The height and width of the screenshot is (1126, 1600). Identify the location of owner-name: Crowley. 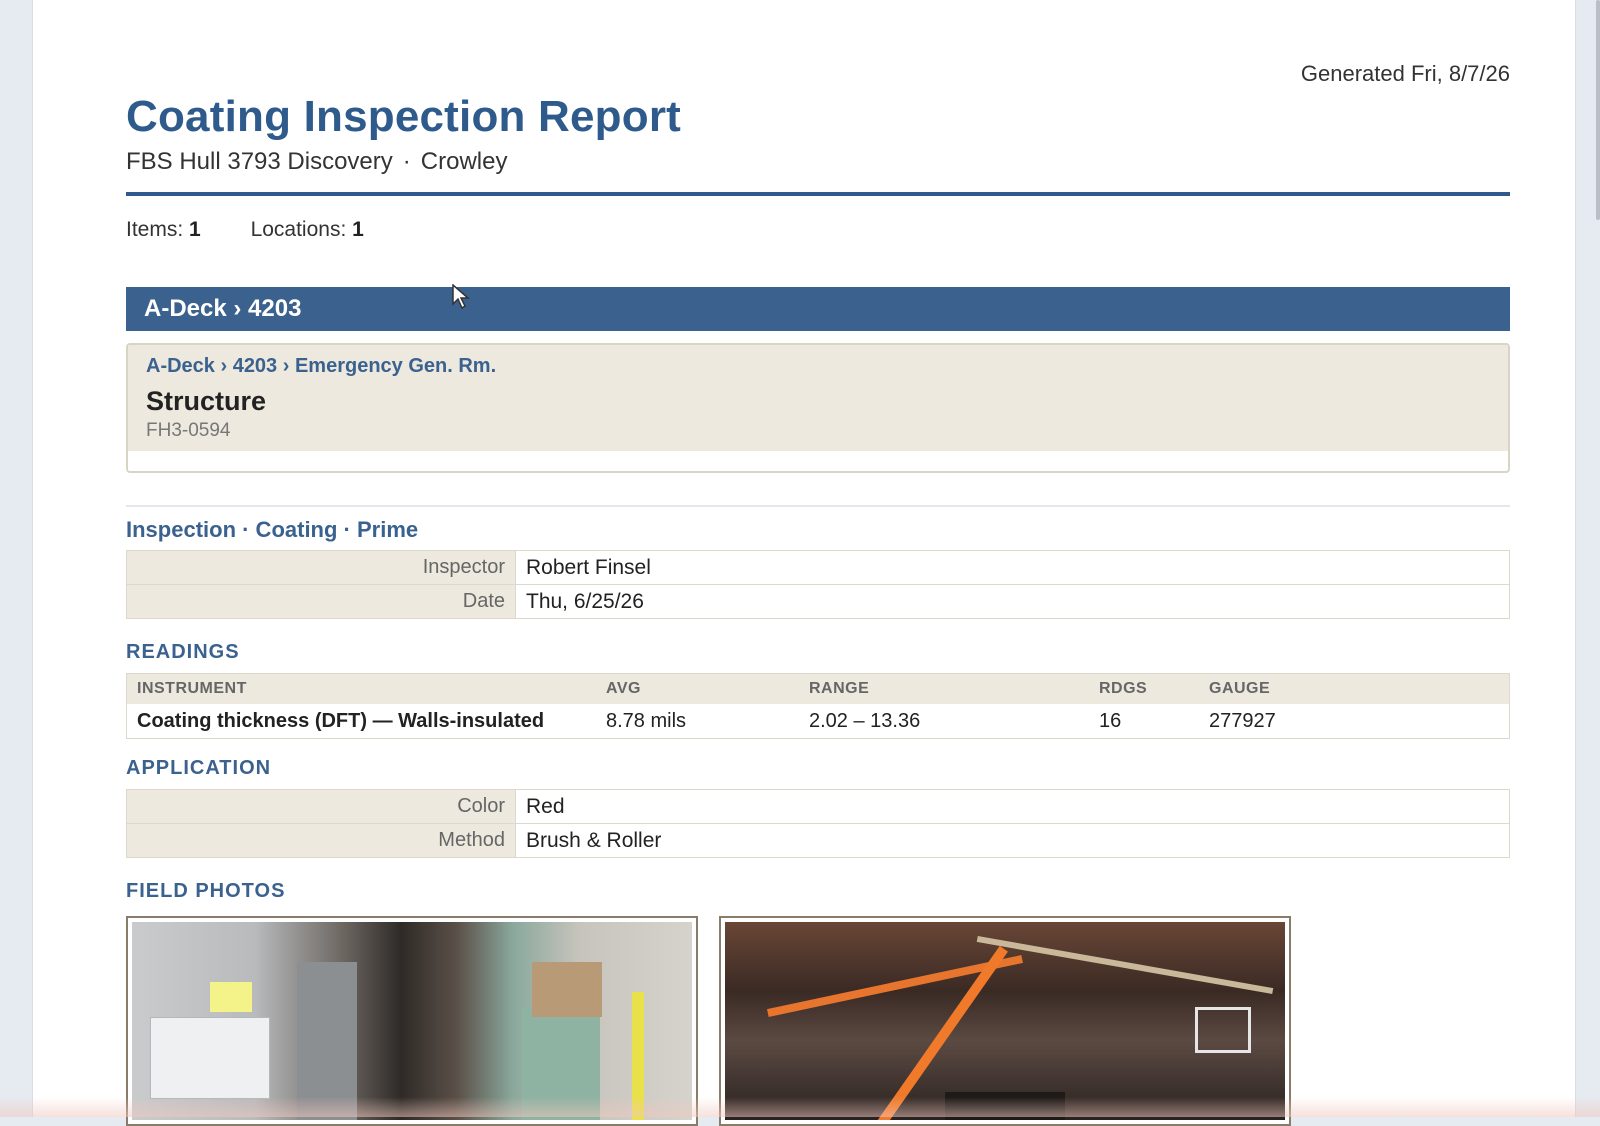
(464, 161).